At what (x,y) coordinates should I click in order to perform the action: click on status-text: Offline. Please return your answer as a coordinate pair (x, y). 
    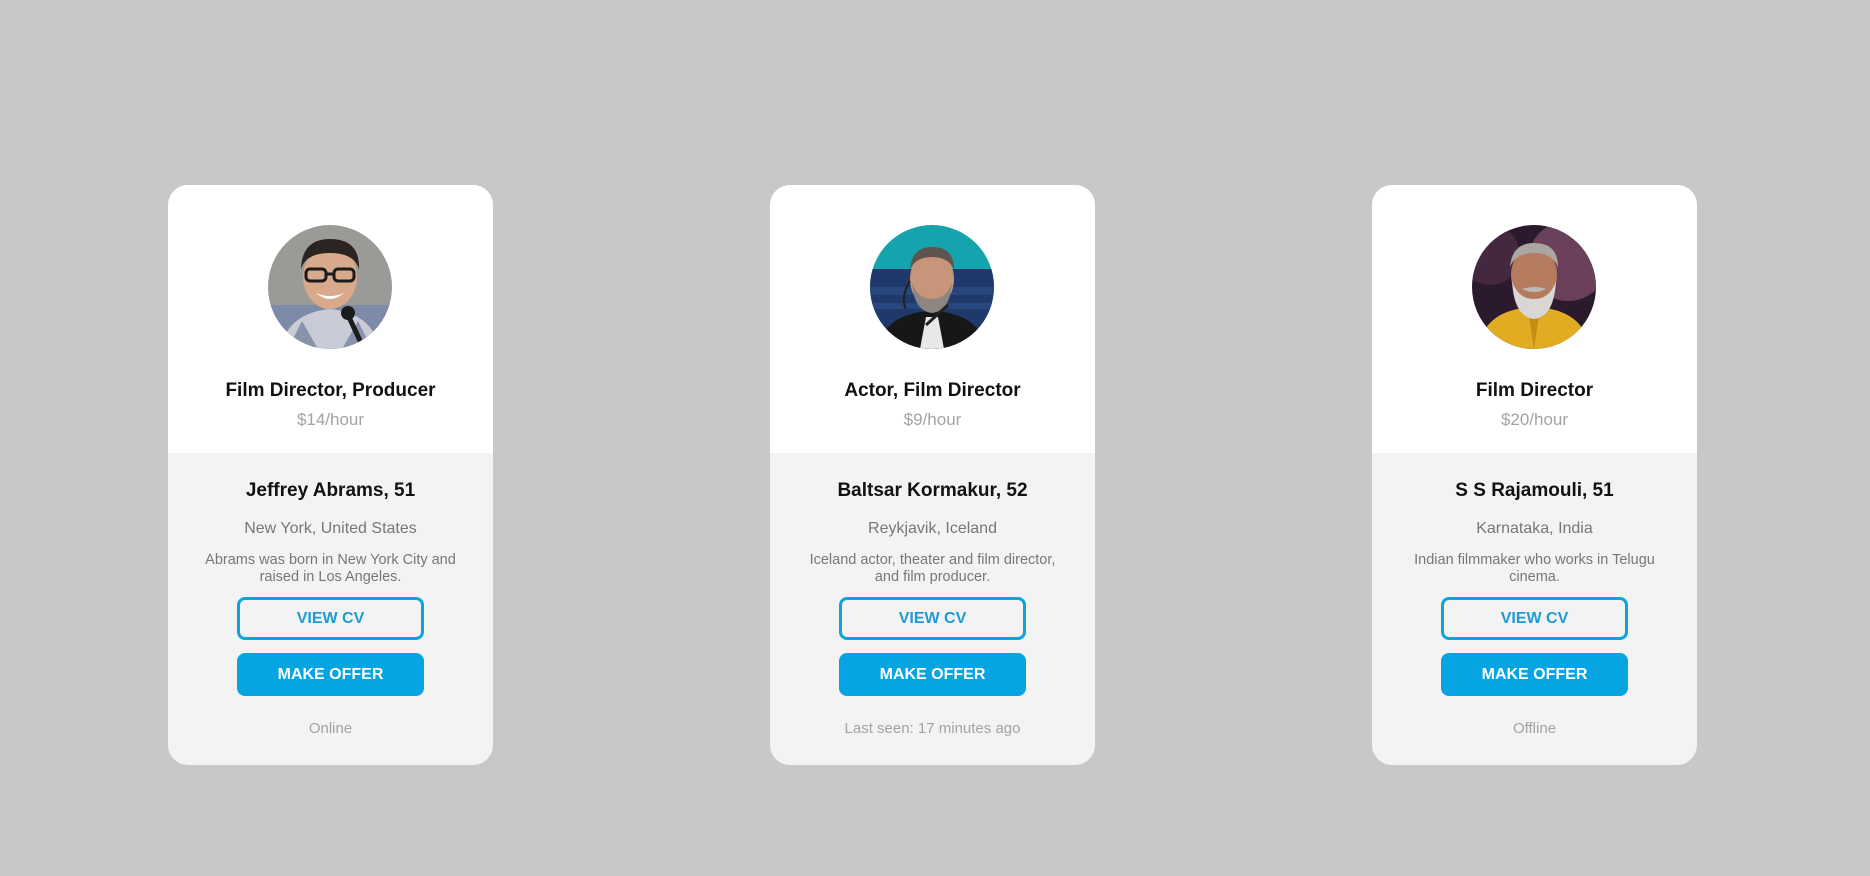
    Looking at the image, I should click on (1534, 728).